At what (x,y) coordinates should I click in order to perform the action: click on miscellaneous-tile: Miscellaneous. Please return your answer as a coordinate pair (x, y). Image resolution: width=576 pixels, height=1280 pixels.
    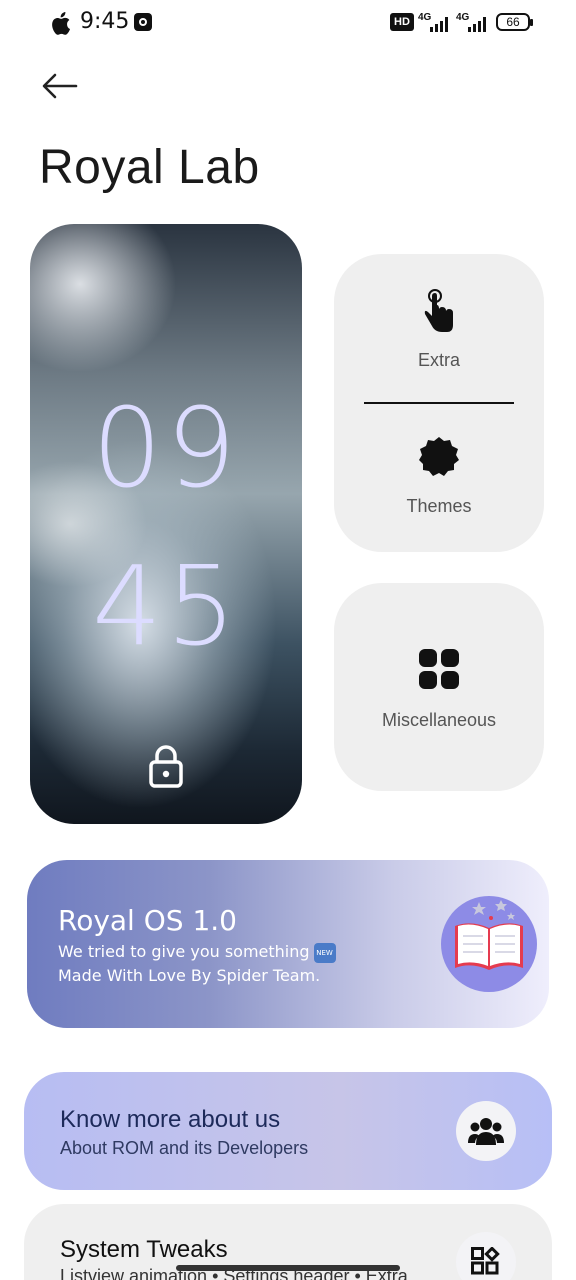
    Looking at the image, I should click on (439, 687).